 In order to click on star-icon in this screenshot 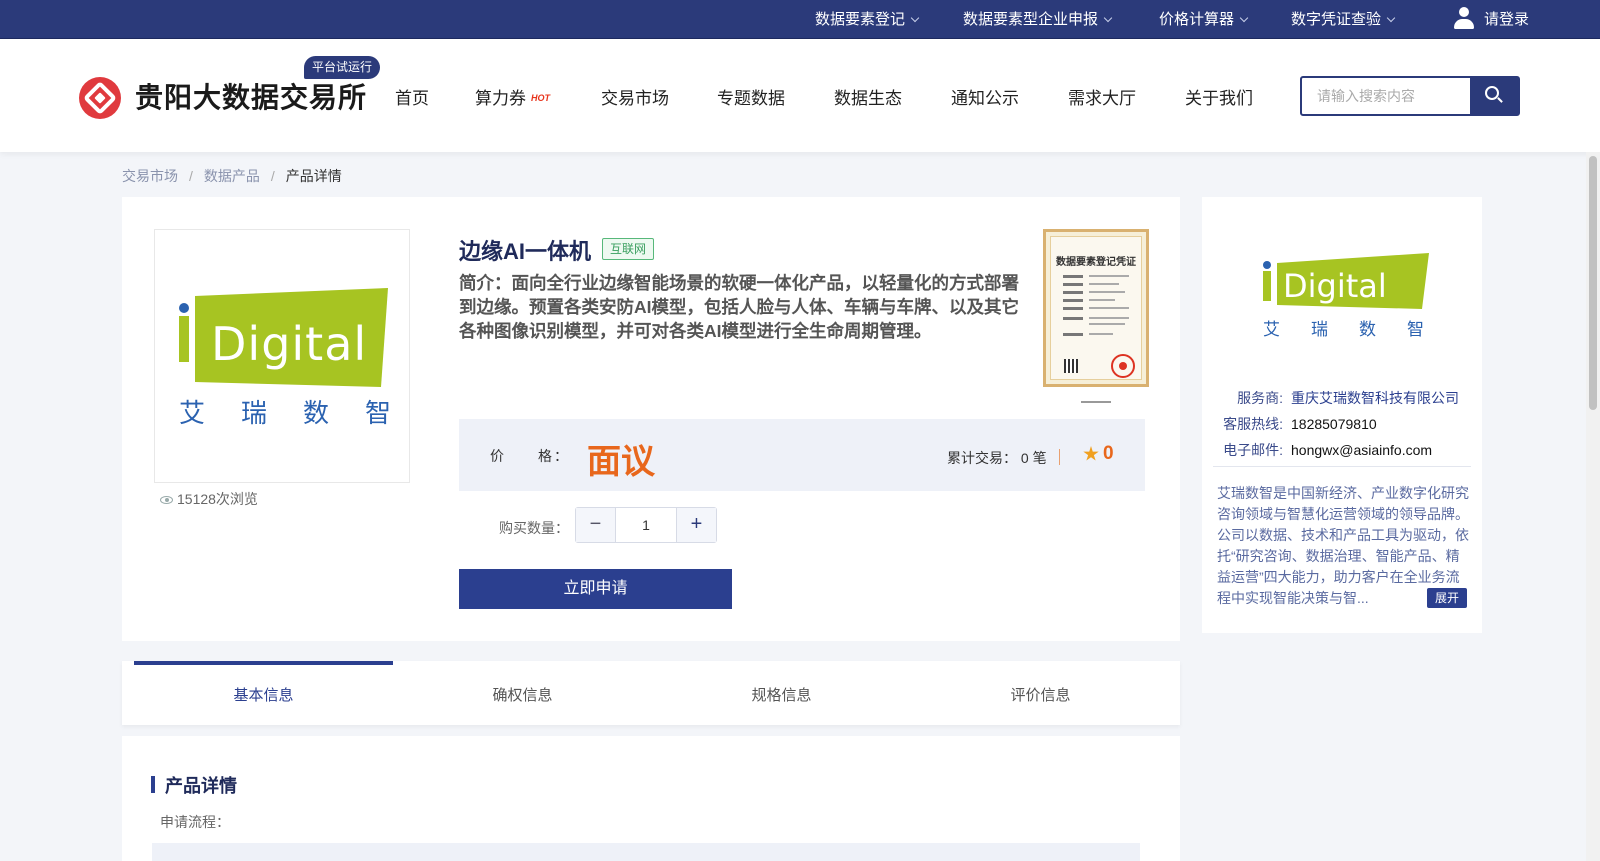, I will do `click(1091, 453)`.